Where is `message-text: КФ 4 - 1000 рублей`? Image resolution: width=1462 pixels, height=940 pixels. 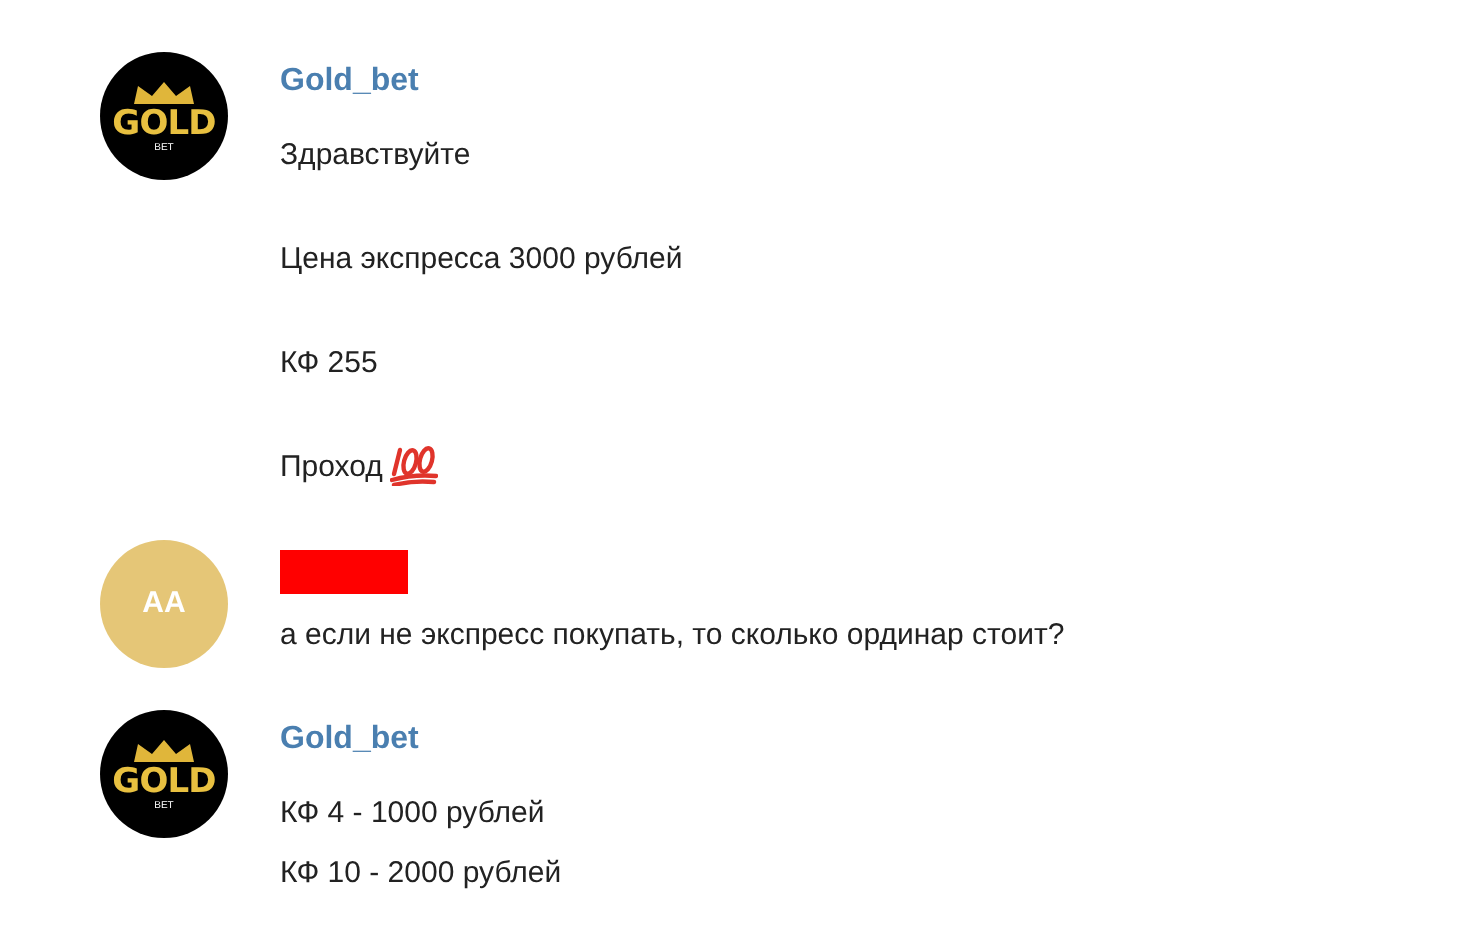 message-text: КФ 4 - 1000 рублей is located at coordinates (412, 813).